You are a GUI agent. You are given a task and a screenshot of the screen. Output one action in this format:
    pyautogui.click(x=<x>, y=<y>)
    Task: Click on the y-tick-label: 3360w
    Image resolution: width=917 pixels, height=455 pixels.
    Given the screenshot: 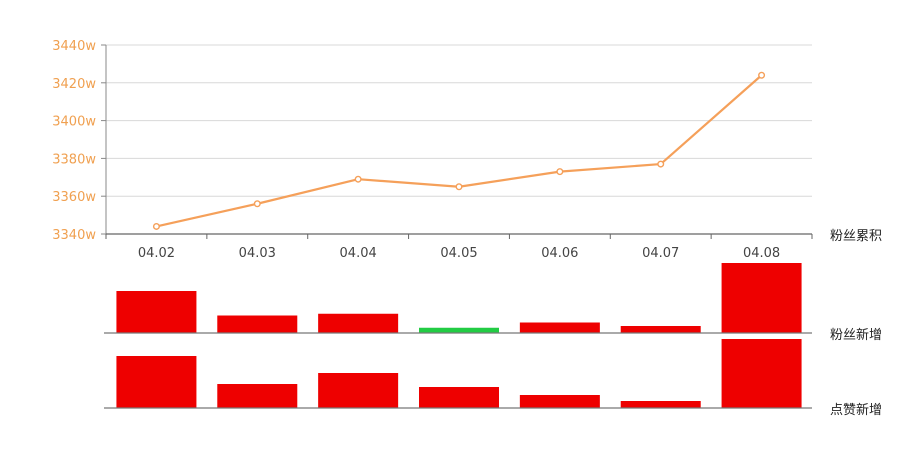 What is the action you would take?
    pyautogui.click(x=74, y=197)
    